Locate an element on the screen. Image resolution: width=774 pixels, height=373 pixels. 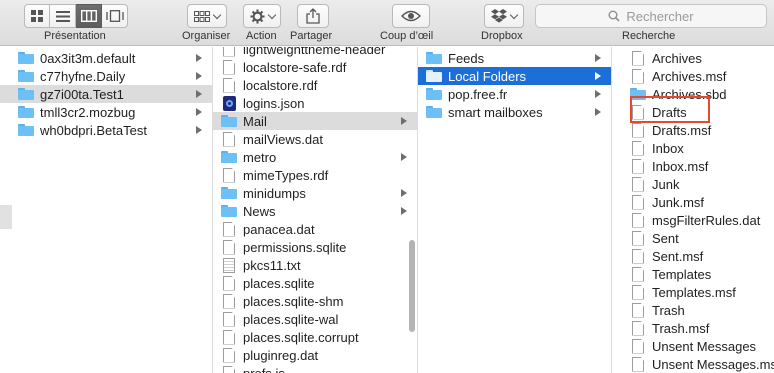
view-mode-control is located at coordinates (76, 17).